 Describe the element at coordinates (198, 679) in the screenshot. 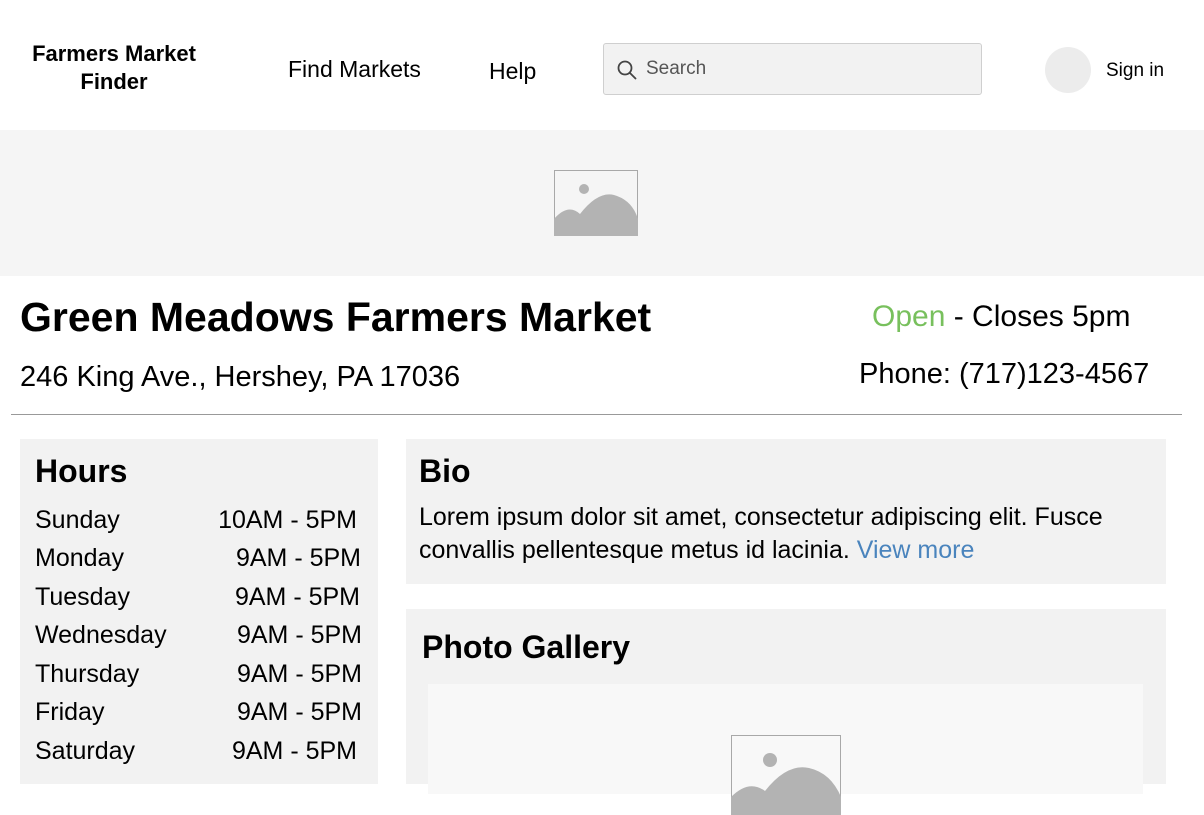

I see `hours-row: Thursday 9AM - 5PM` at that location.